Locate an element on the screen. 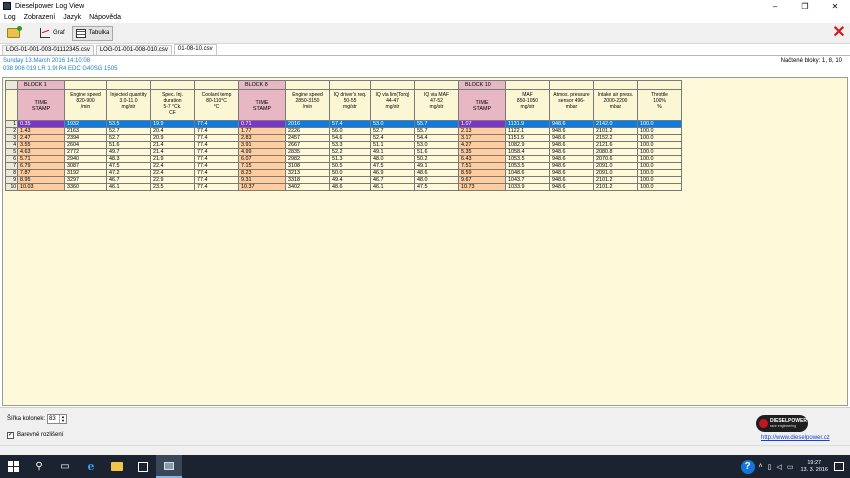 The height and width of the screenshot is (478, 850). table-cell: 22.4 is located at coordinates (172, 173).